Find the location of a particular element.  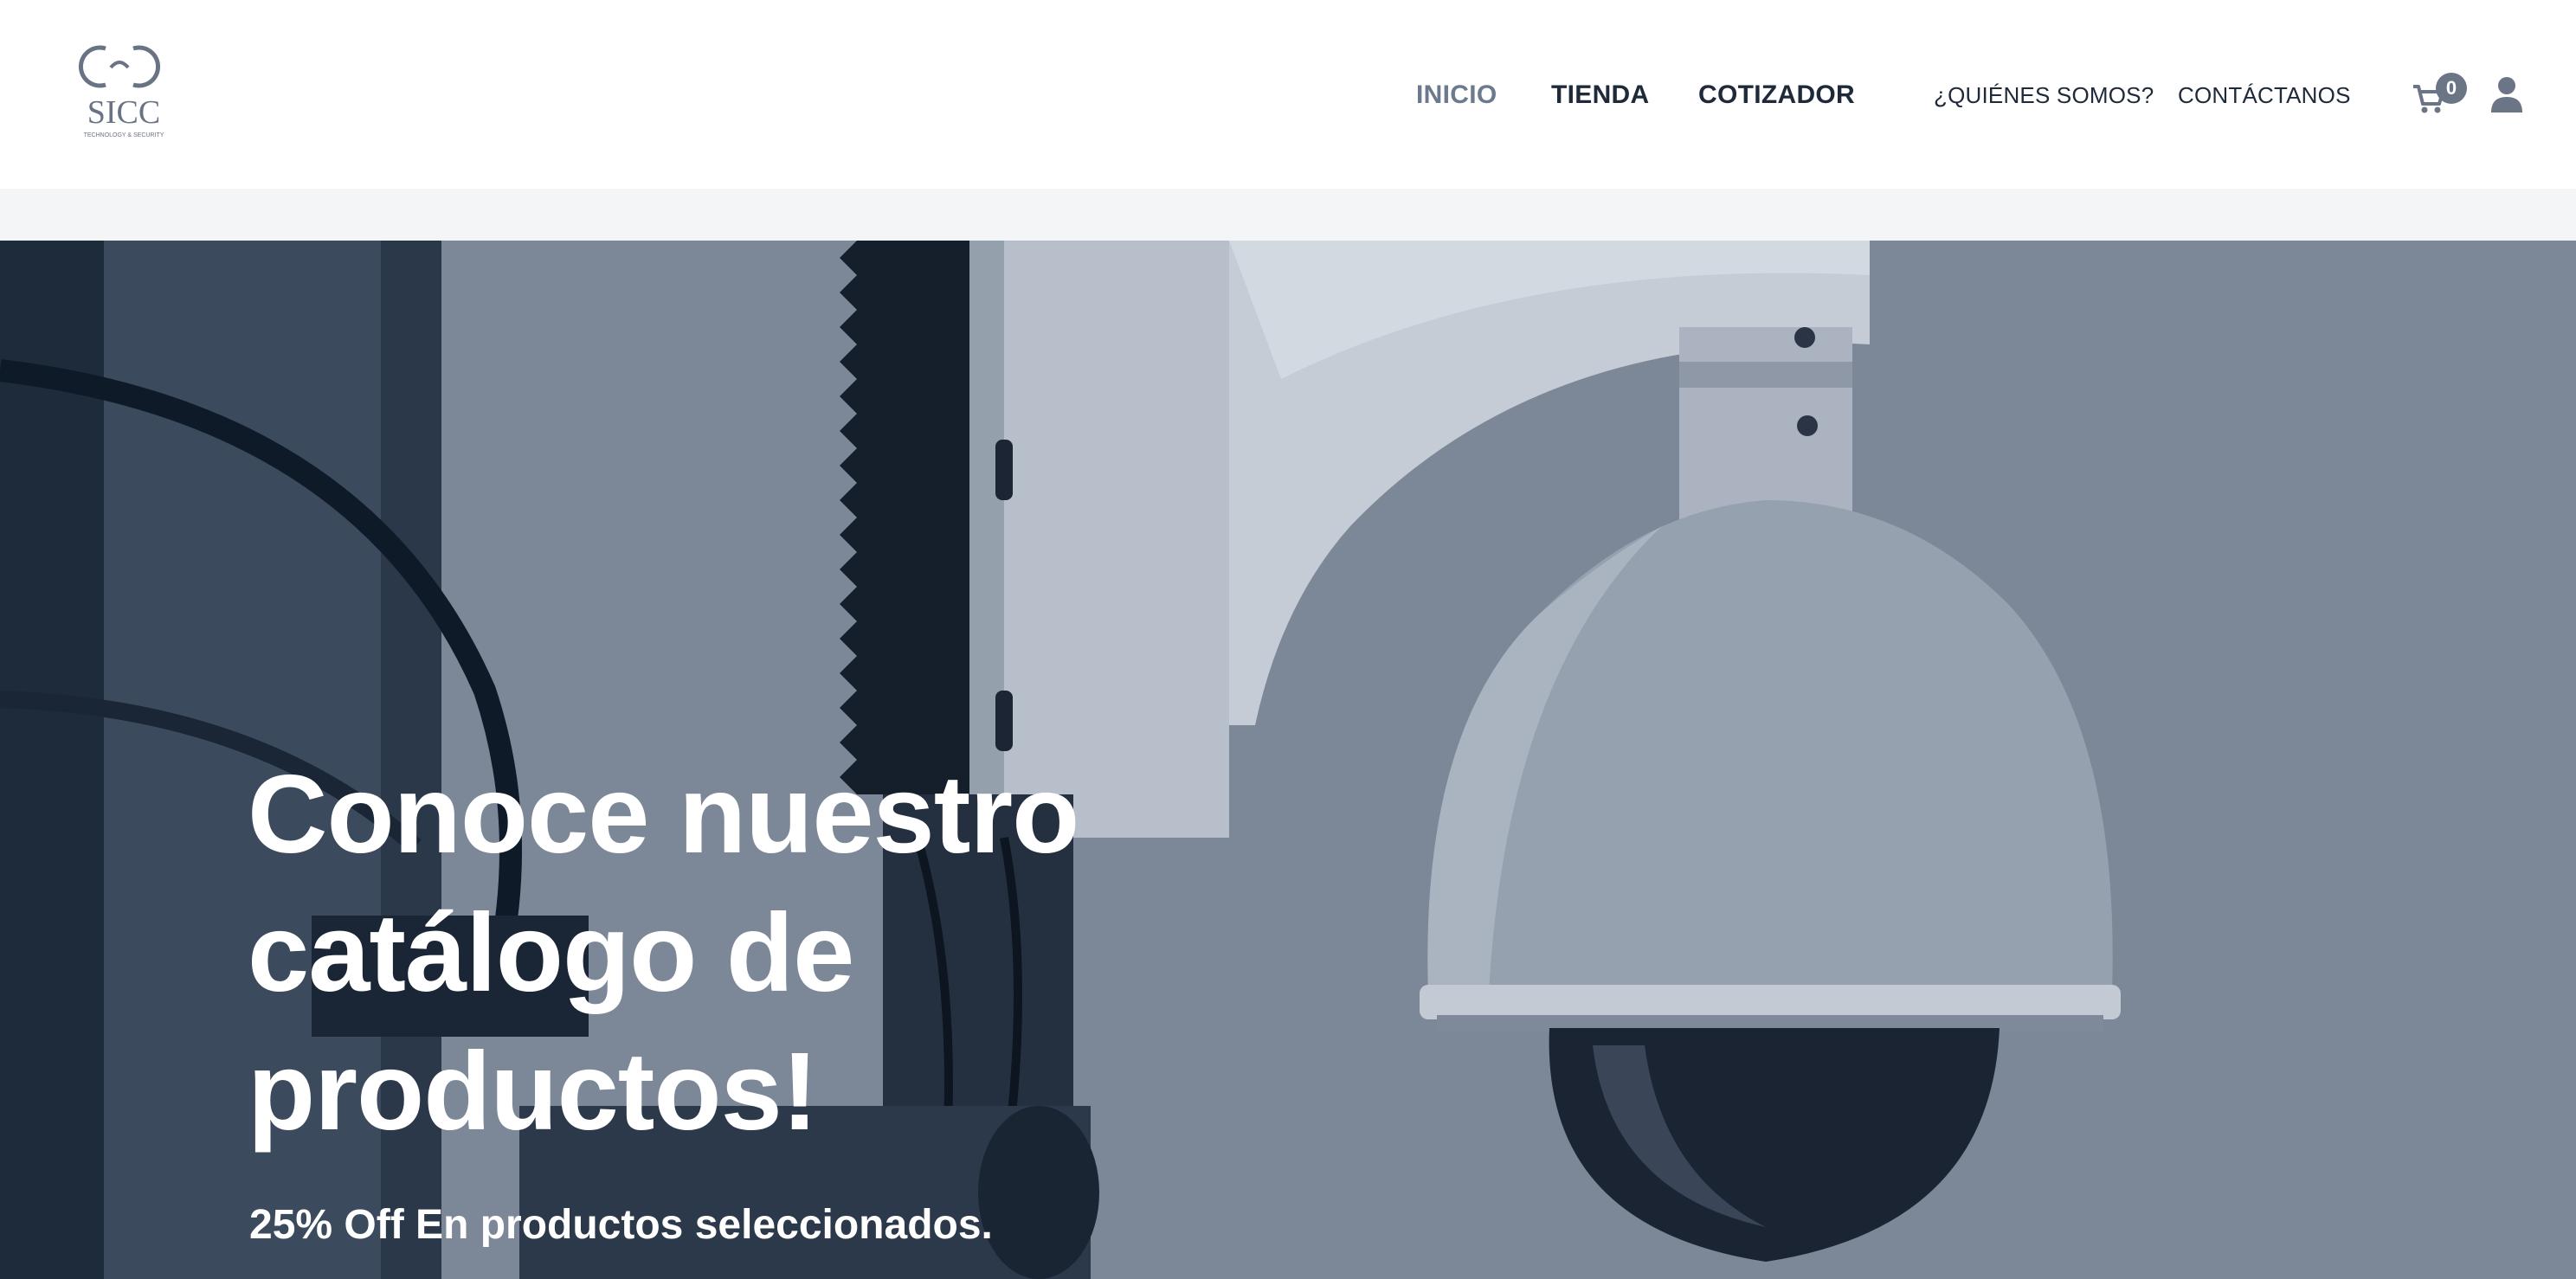

logo-text: SICC is located at coordinates (123, 112).